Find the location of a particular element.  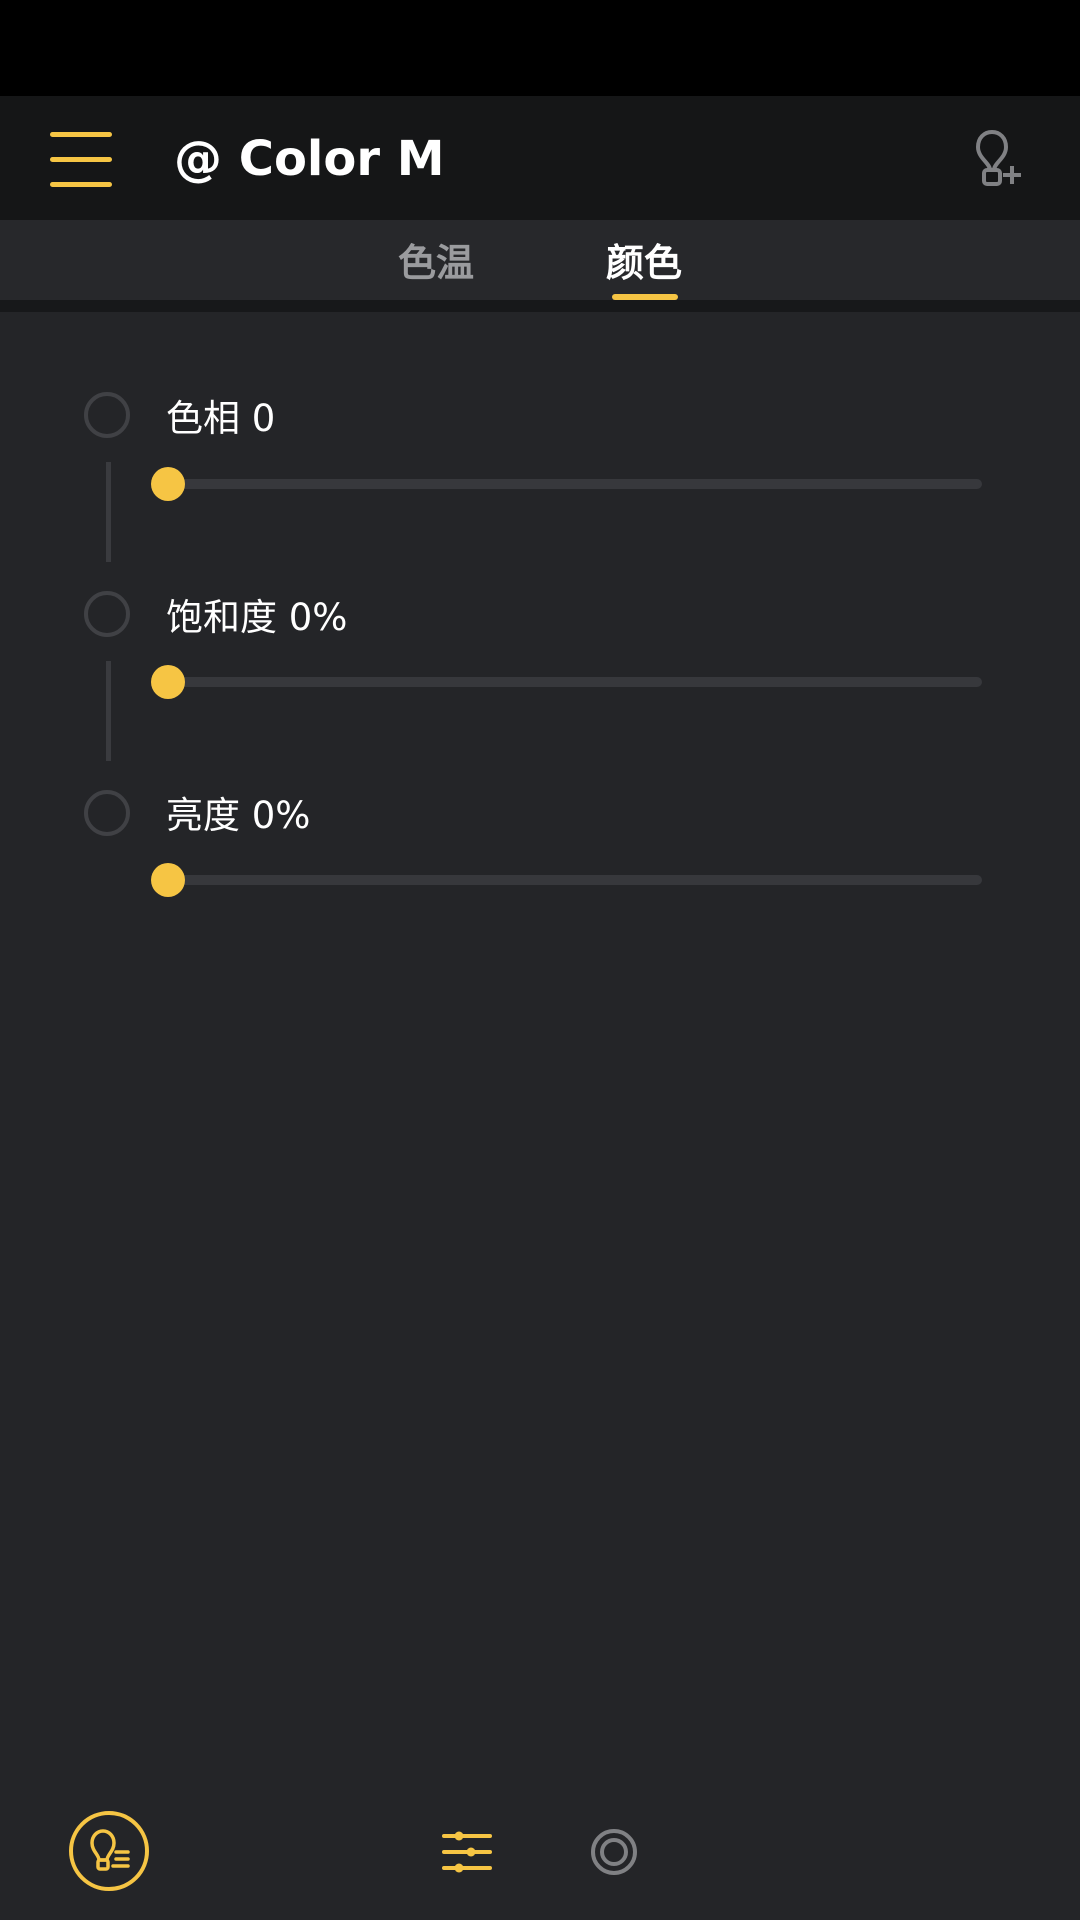

step-circle-saturation is located at coordinates (107, 614).